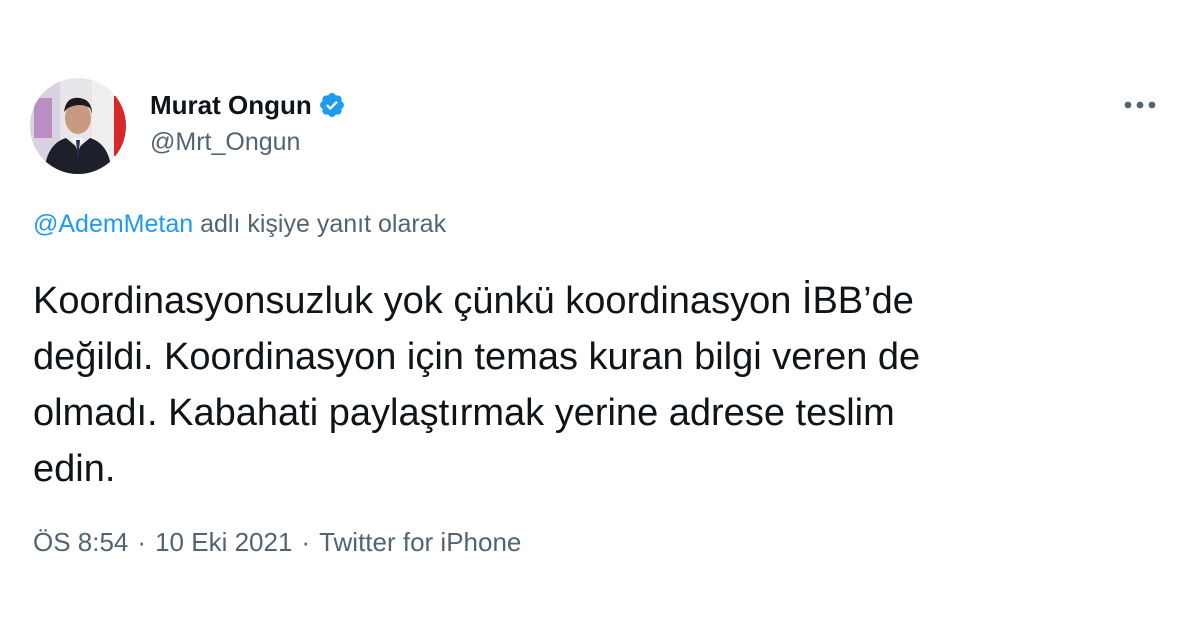 The width and height of the screenshot is (1200, 628). I want to click on handle: @Mrt_Ongun, so click(248, 142).